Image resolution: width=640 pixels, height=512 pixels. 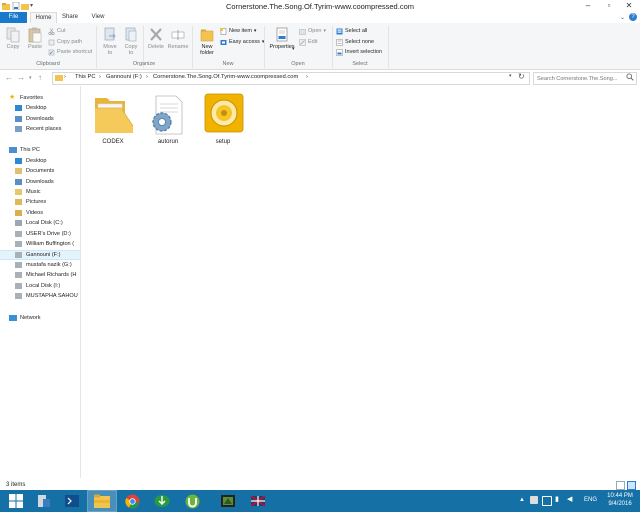 What do you see at coordinates (21, 77) in the screenshot?
I see `forward-arrow-icon: →` at bounding box center [21, 77].